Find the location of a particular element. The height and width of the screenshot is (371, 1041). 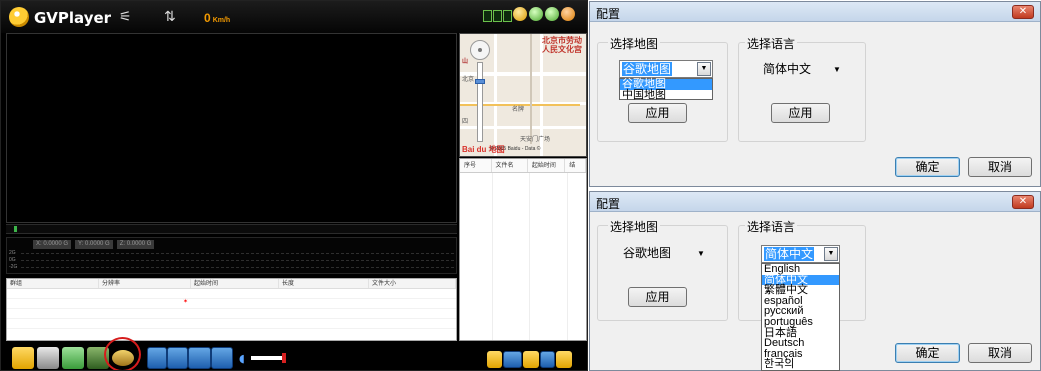

layout-quad-button is located at coordinates (507, 16).